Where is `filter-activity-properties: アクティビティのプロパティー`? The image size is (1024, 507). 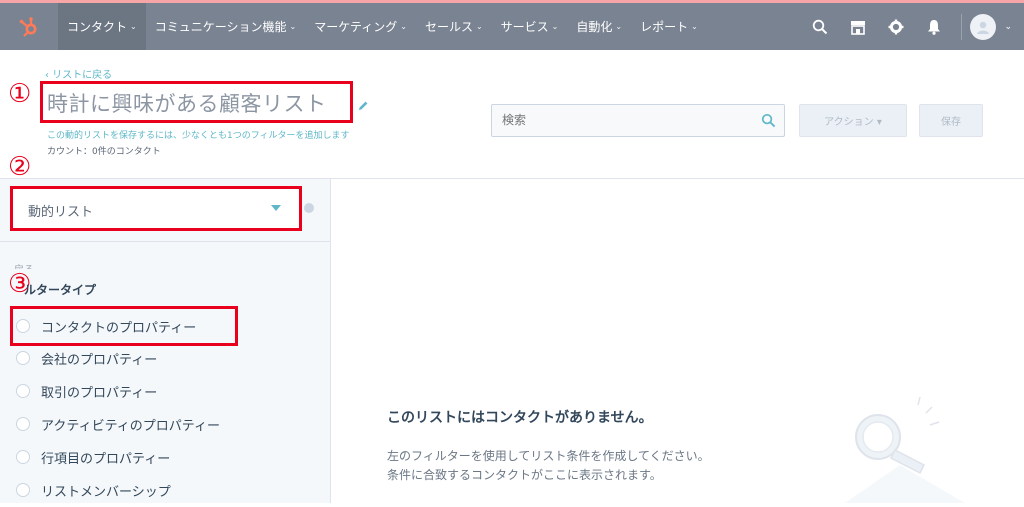 filter-activity-properties: アクティビティのプロパティー is located at coordinates (118, 424).